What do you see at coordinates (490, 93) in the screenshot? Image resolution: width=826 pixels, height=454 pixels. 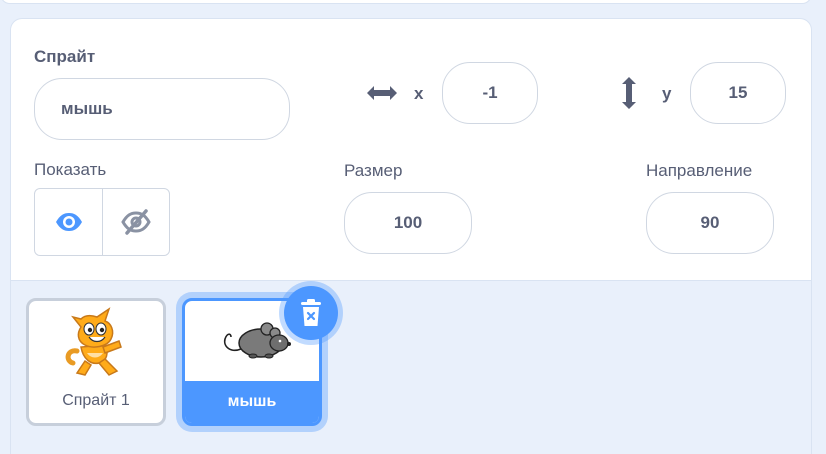 I see `x-position-input: -1` at bounding box center [490, 93].